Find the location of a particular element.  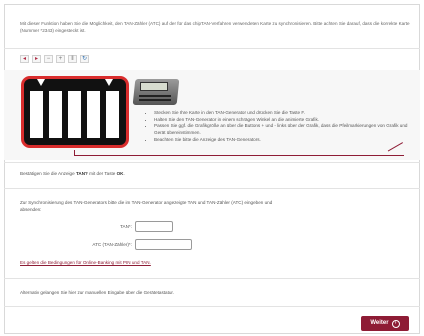

alignment-marker-left is located at coordinates (41, 82).